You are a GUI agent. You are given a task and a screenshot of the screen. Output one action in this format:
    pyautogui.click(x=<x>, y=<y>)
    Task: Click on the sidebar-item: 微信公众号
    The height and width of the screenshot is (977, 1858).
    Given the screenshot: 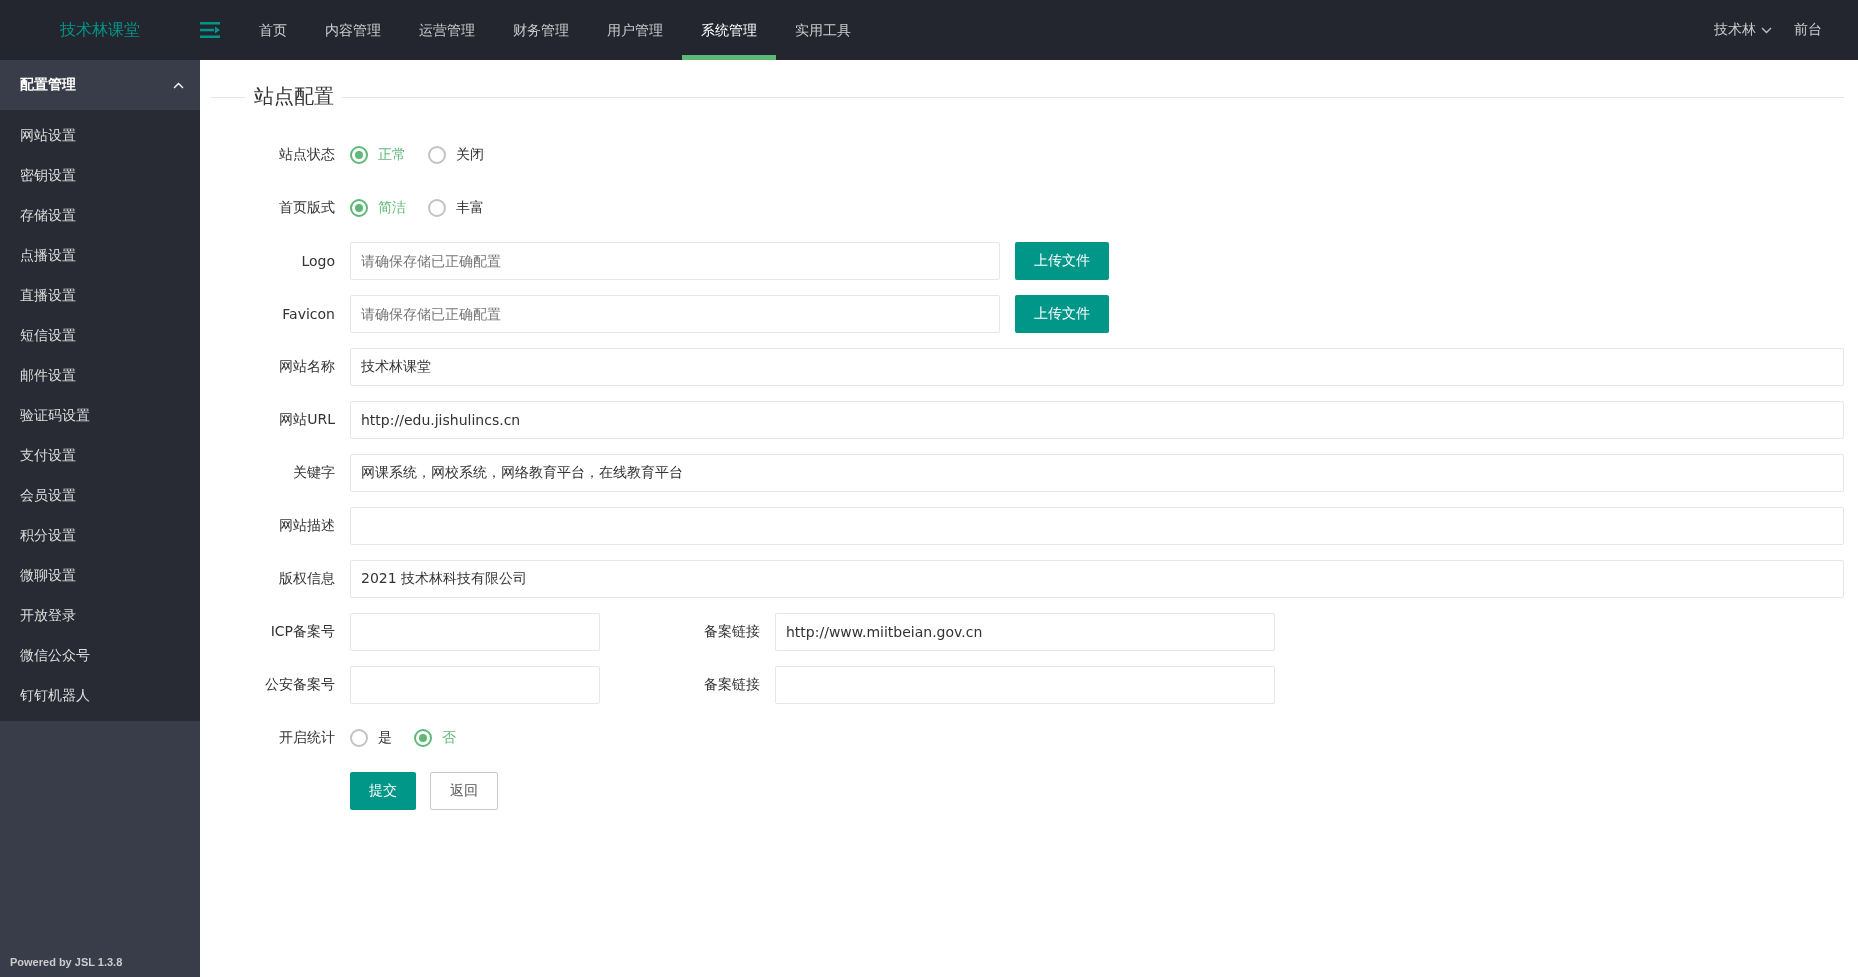 What is the action you would take?
    pyautogui.click(x=100, y=655)
    